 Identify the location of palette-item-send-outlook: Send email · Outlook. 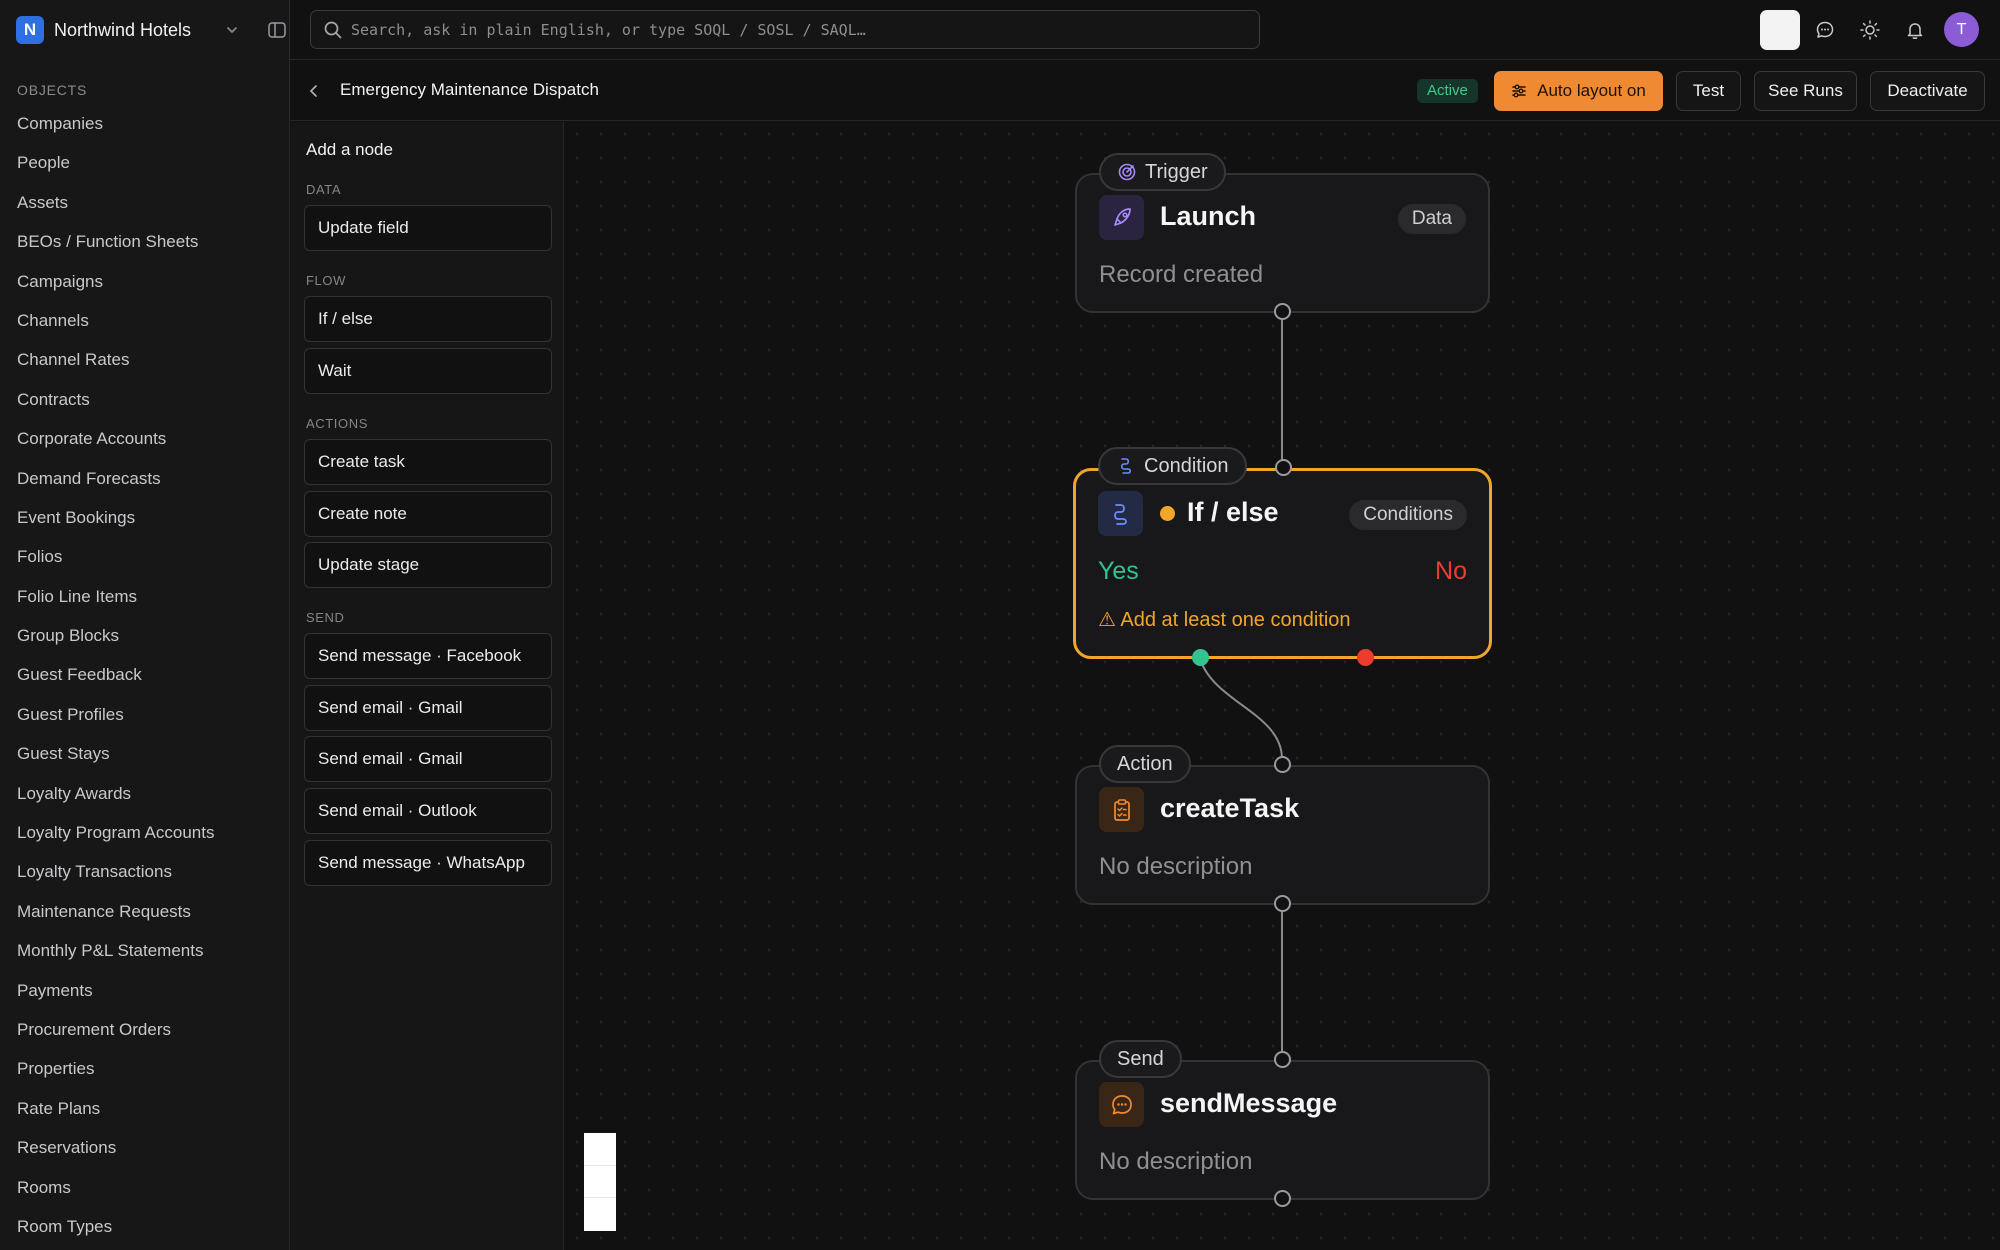
(428, 811).